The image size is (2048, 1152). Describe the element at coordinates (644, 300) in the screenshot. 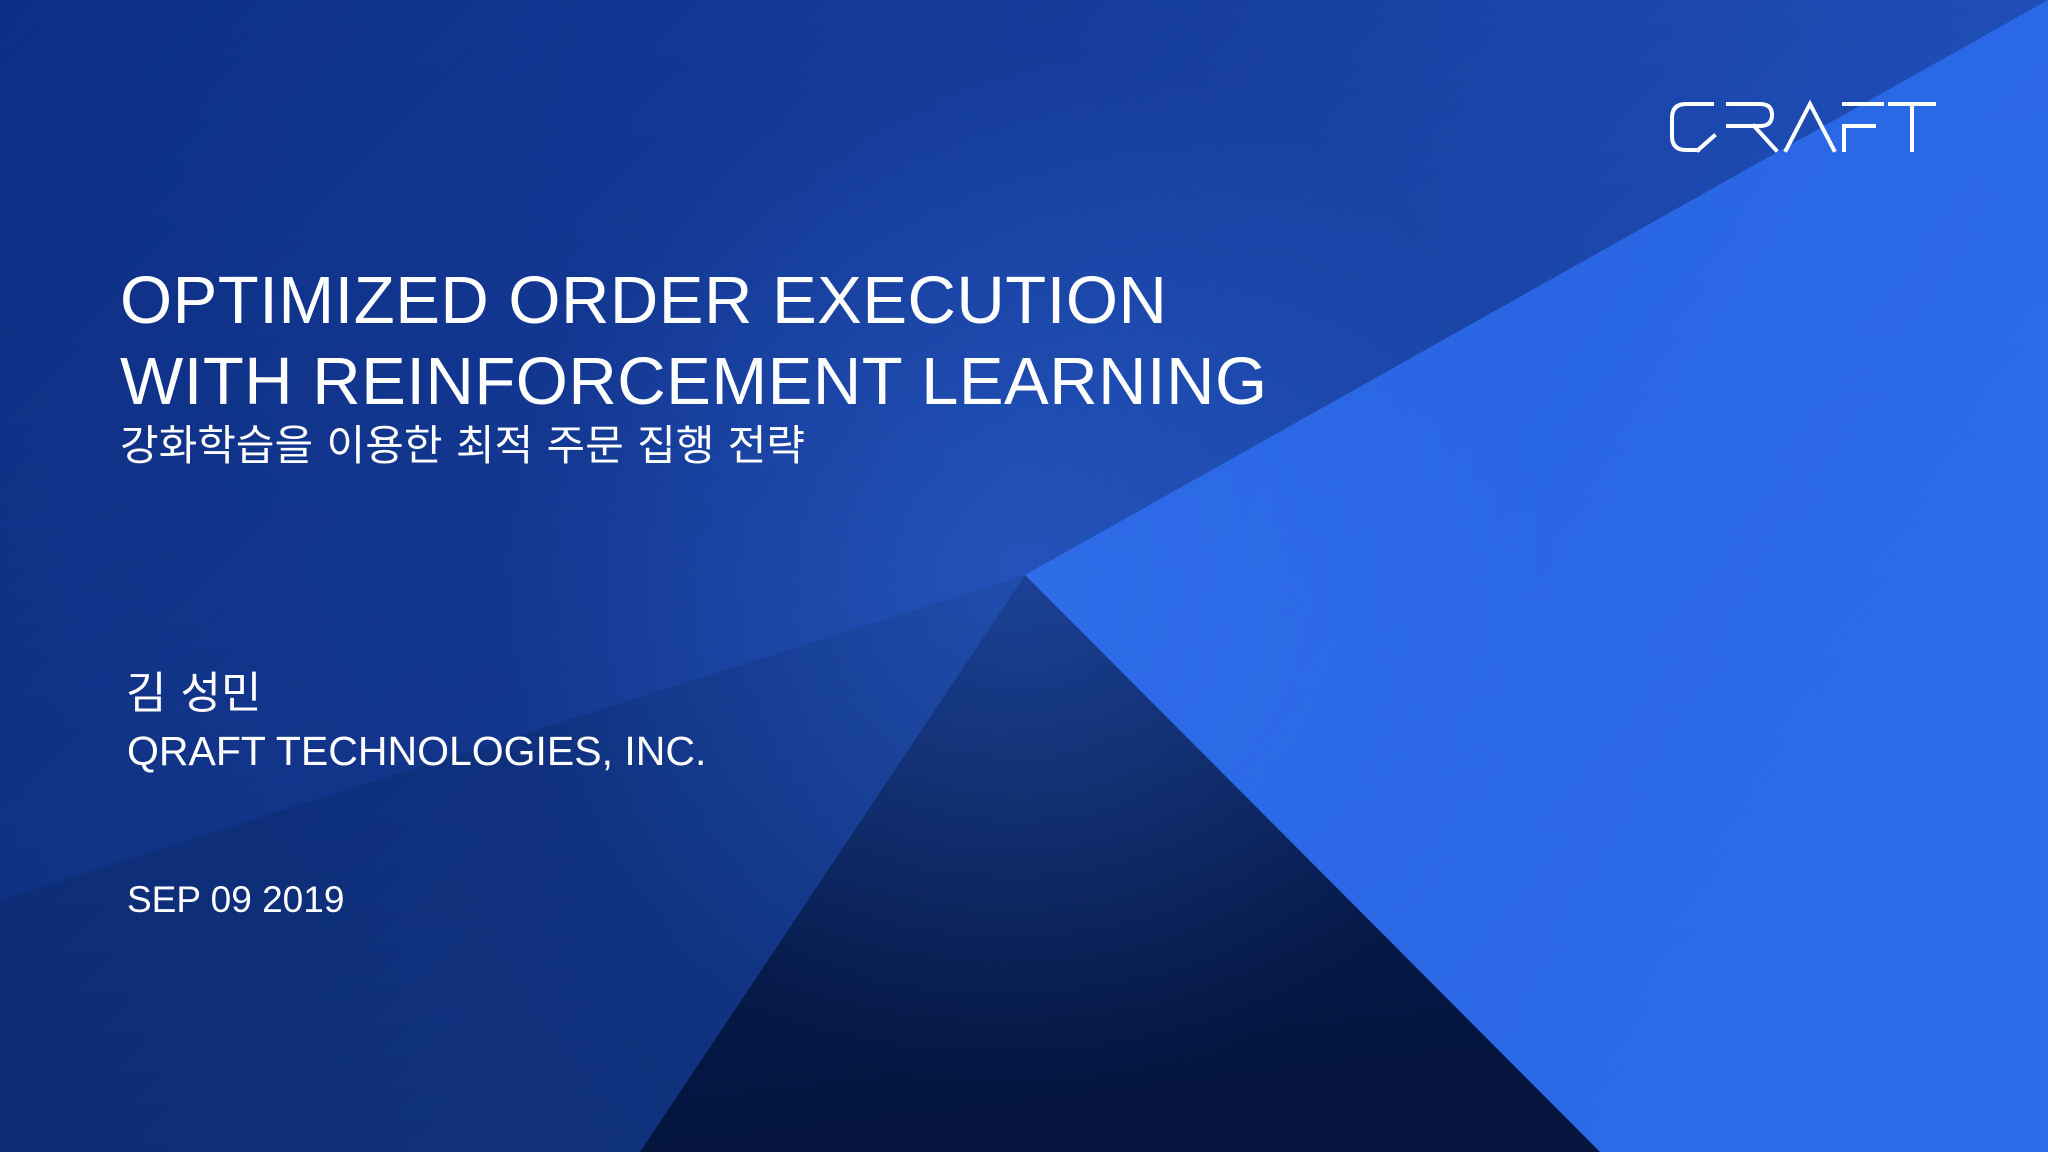

I see `title-line-1: OPTIMIZED ORDER EXECUTION` at that location.